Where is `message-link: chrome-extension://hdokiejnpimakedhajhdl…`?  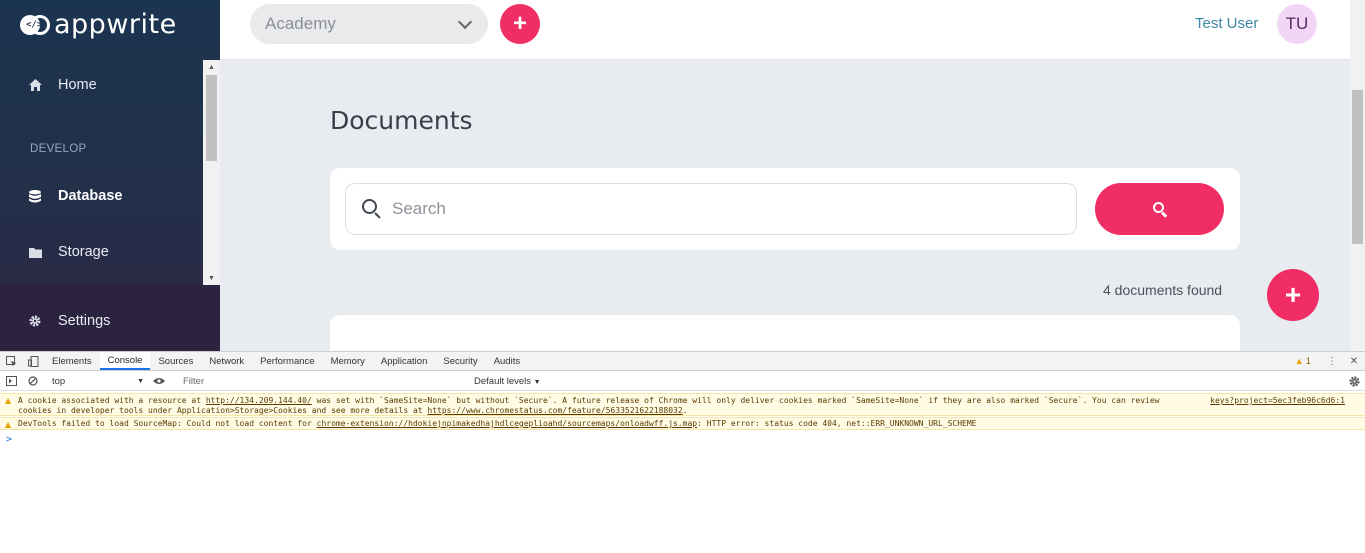
message-link: chrome-extension://hdokiejnpimakedhajhdl… is located at coordinates (507, 423).